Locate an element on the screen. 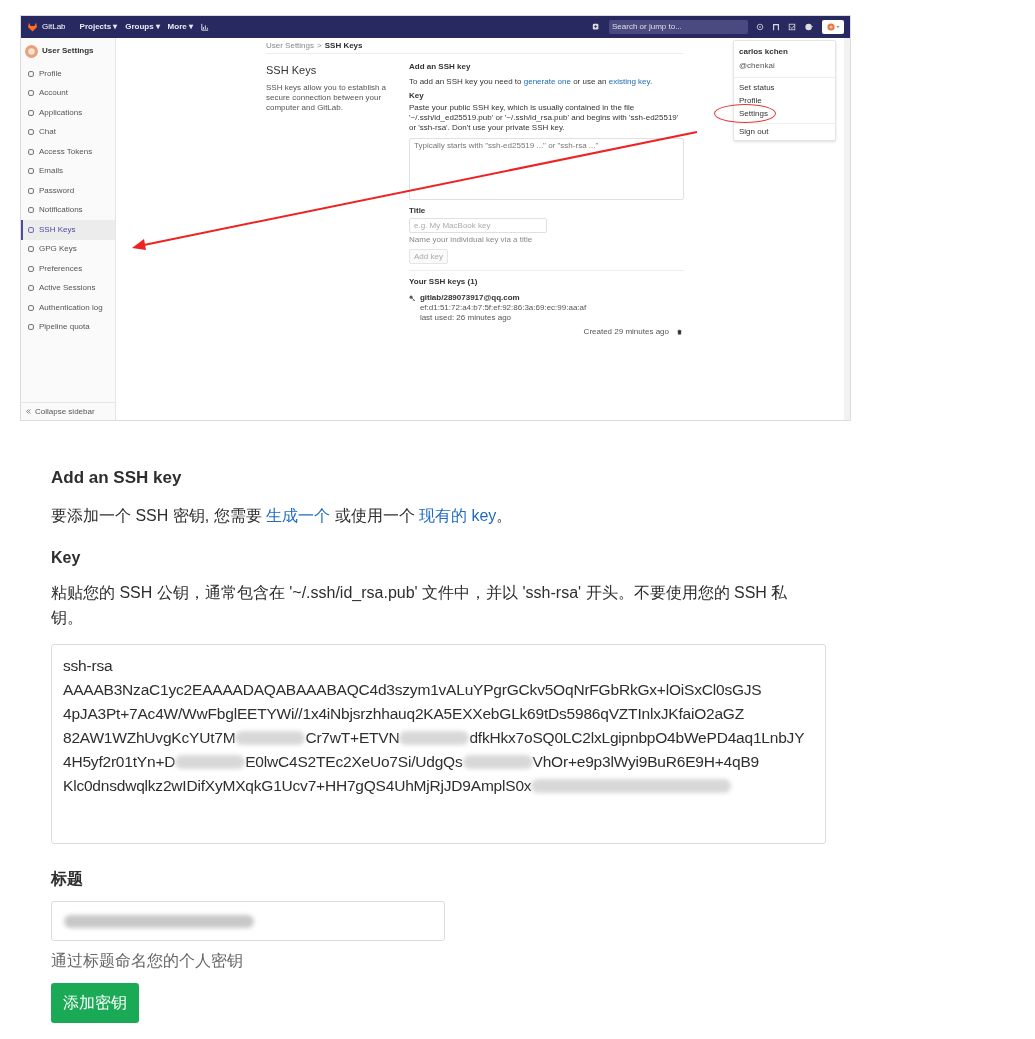 Image resolution: width=1035 pixels, height=1039 pixels. intro-text: 要添加一个 SSH 密钥, 您需要 生成一个 或使用一个 现有的 key。 is located at coordinates (282, 516).